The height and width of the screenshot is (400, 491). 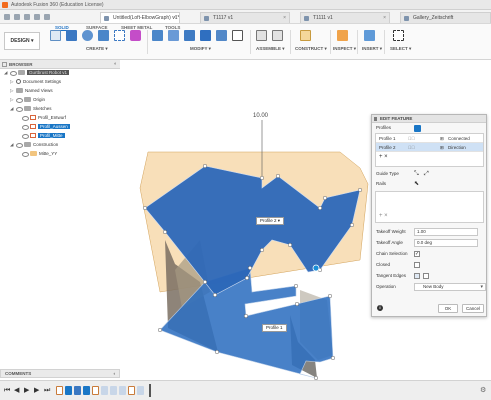 I want to click on construct-menu: CONSTRUCT ▾, so click(x=311, y=49).